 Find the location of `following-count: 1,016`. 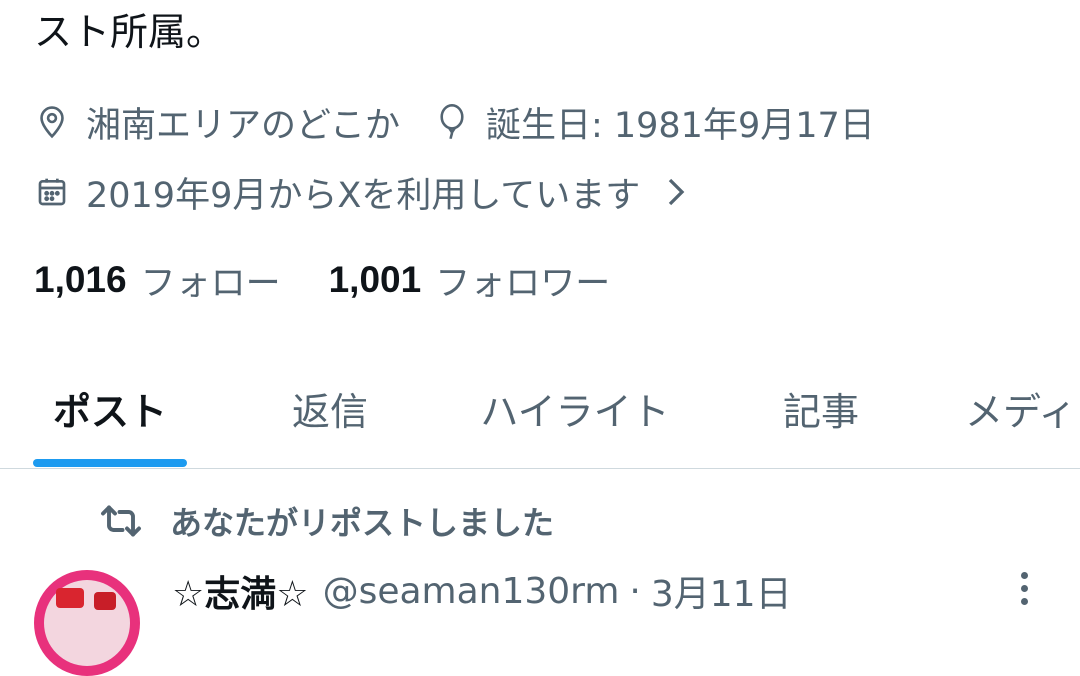

following-count: 1,016 is located at coordinates (80, 279).